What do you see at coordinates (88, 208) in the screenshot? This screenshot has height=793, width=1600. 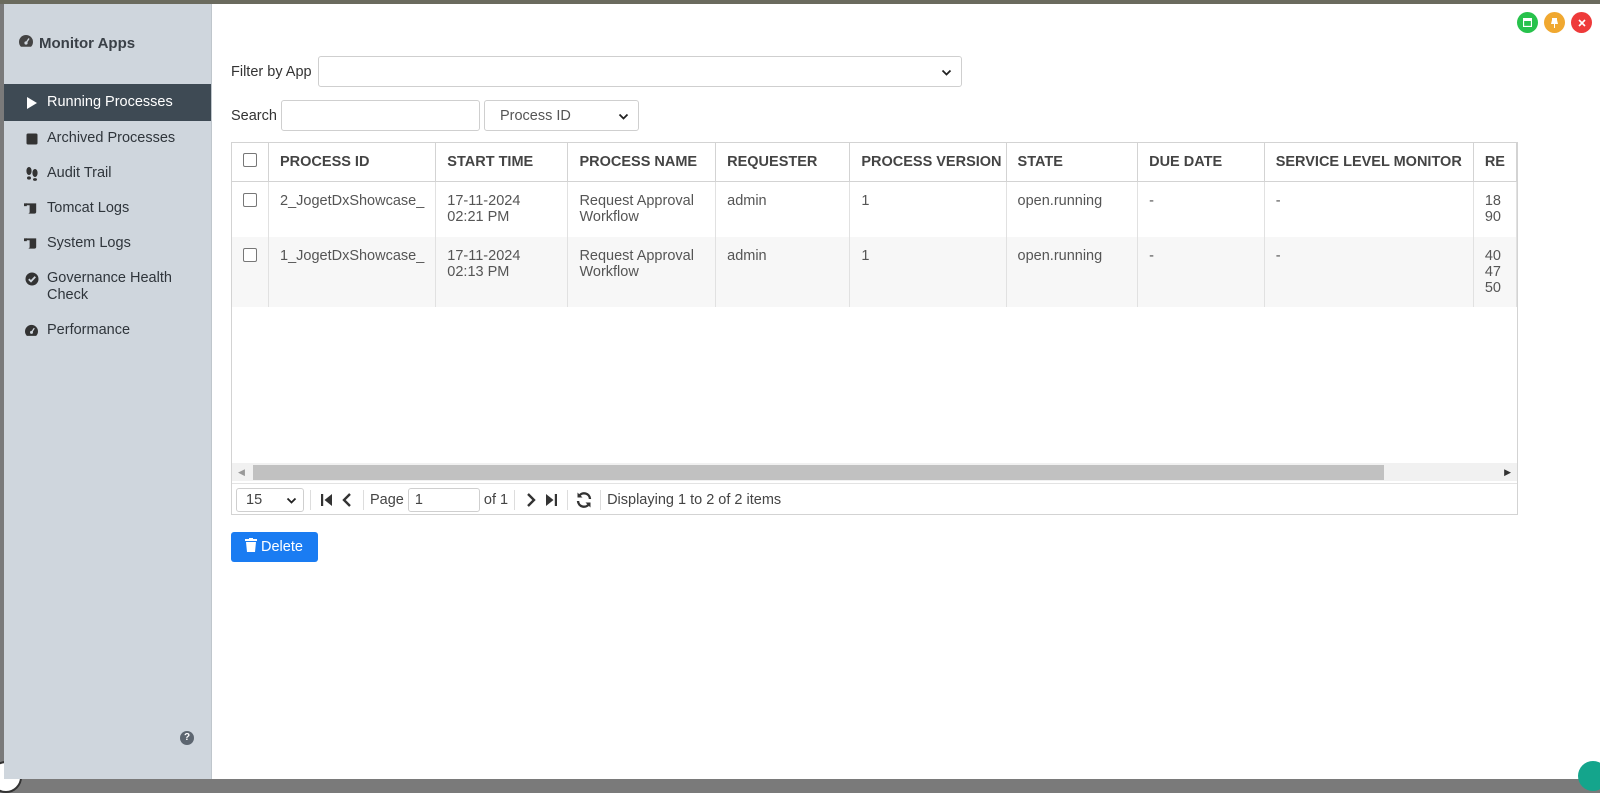 I see `sidebar-item-label: Tomcat Logs` at bounding box center [88, 208].